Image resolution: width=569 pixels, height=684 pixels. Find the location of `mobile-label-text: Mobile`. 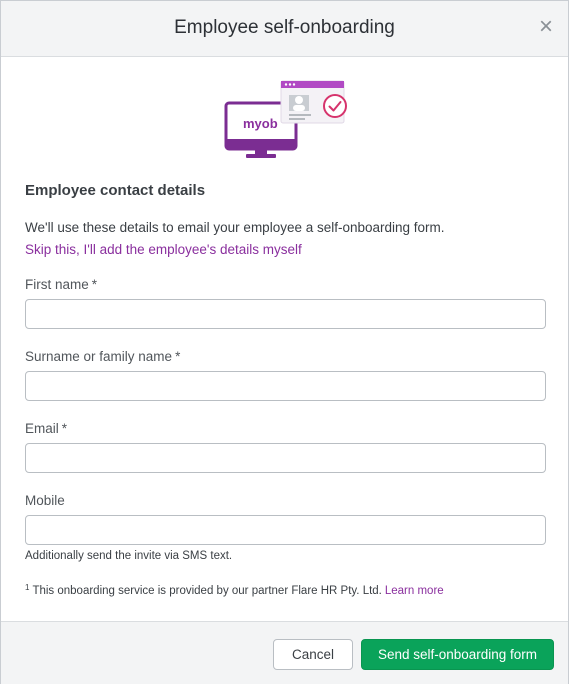

mobile-label-text: Mobile is located at coordinates (45, 500).